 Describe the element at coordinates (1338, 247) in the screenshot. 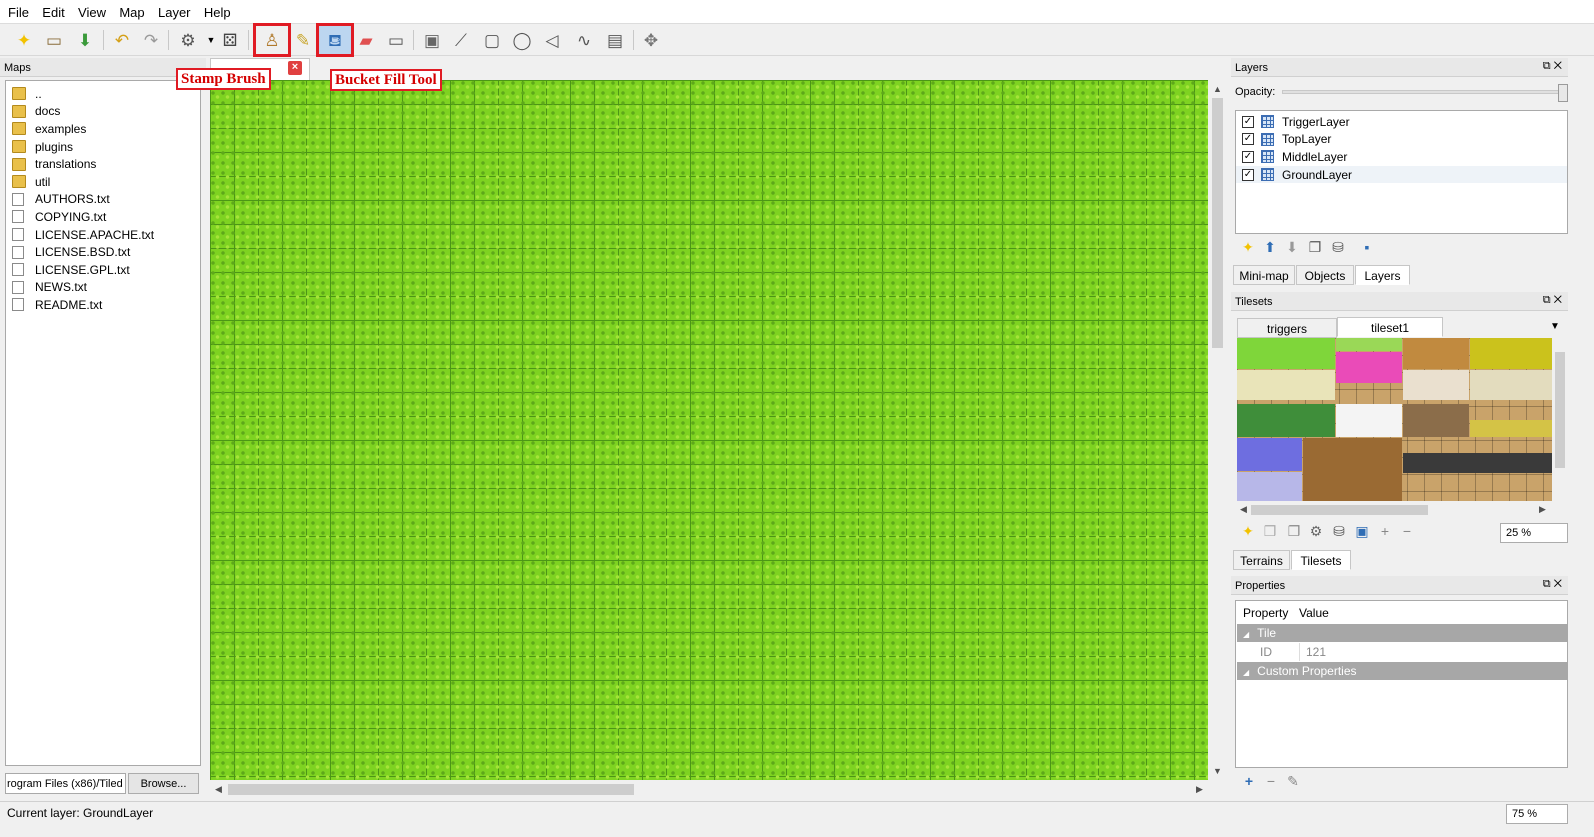

I see `delete-layer-icon: ⛁` at that location.